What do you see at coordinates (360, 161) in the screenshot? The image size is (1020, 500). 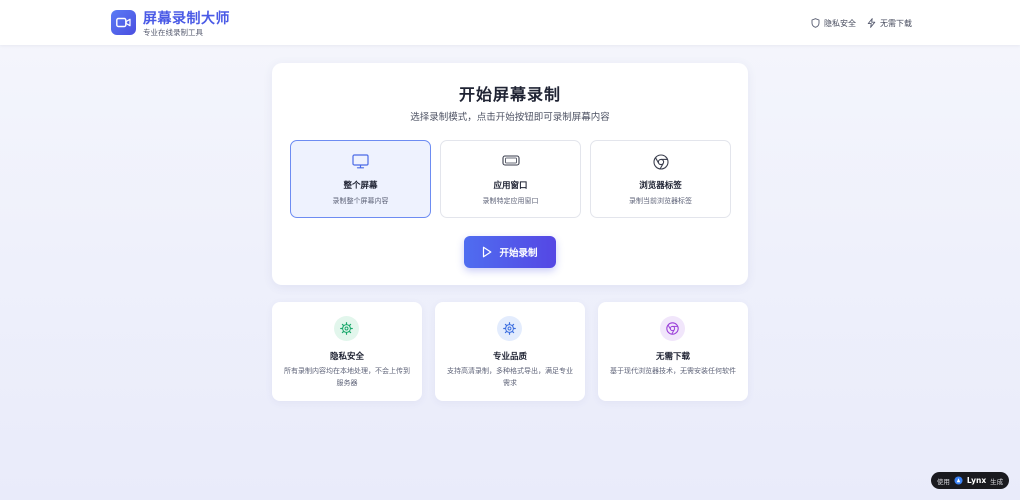 I see `monitor-icon` at bounding box center [360, 161].